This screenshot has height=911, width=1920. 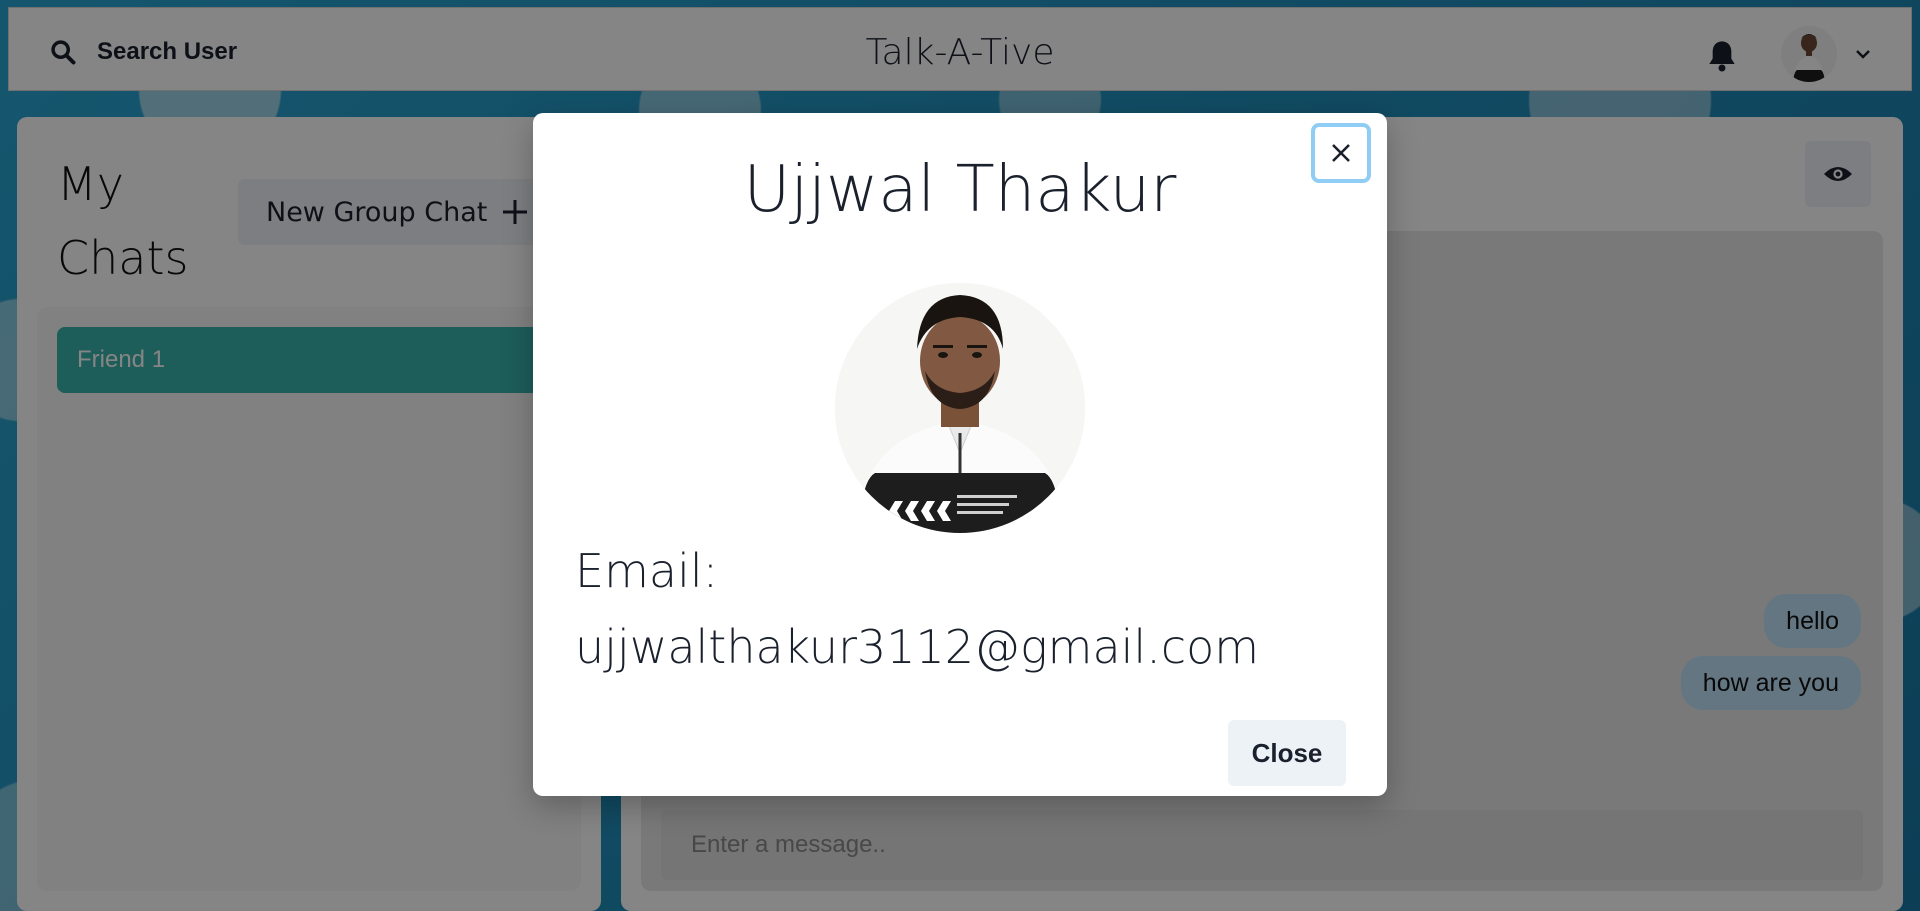 I want to click on email-info: Email: ujjwalthakur3112@gmail.com, so click(x=965, y=609).